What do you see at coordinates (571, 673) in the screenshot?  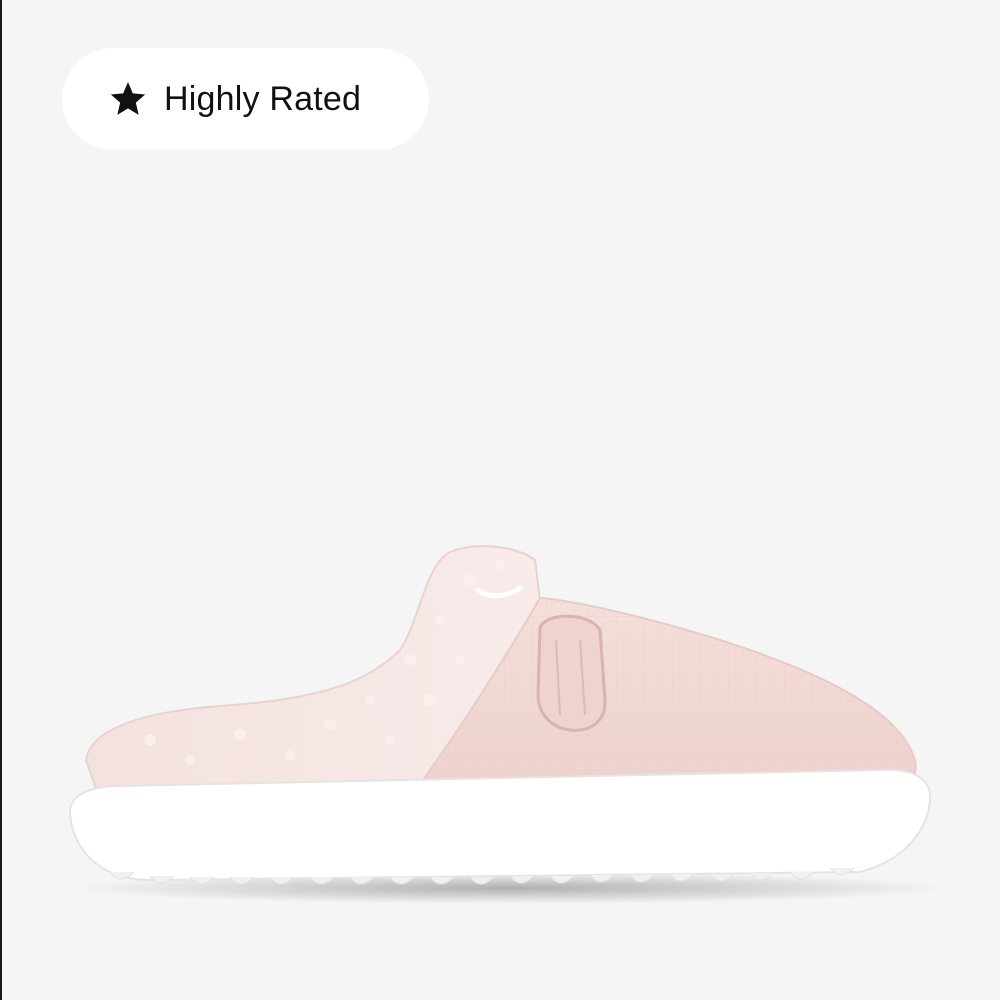 I see `pull-tab` at bounding box center [571, 673].